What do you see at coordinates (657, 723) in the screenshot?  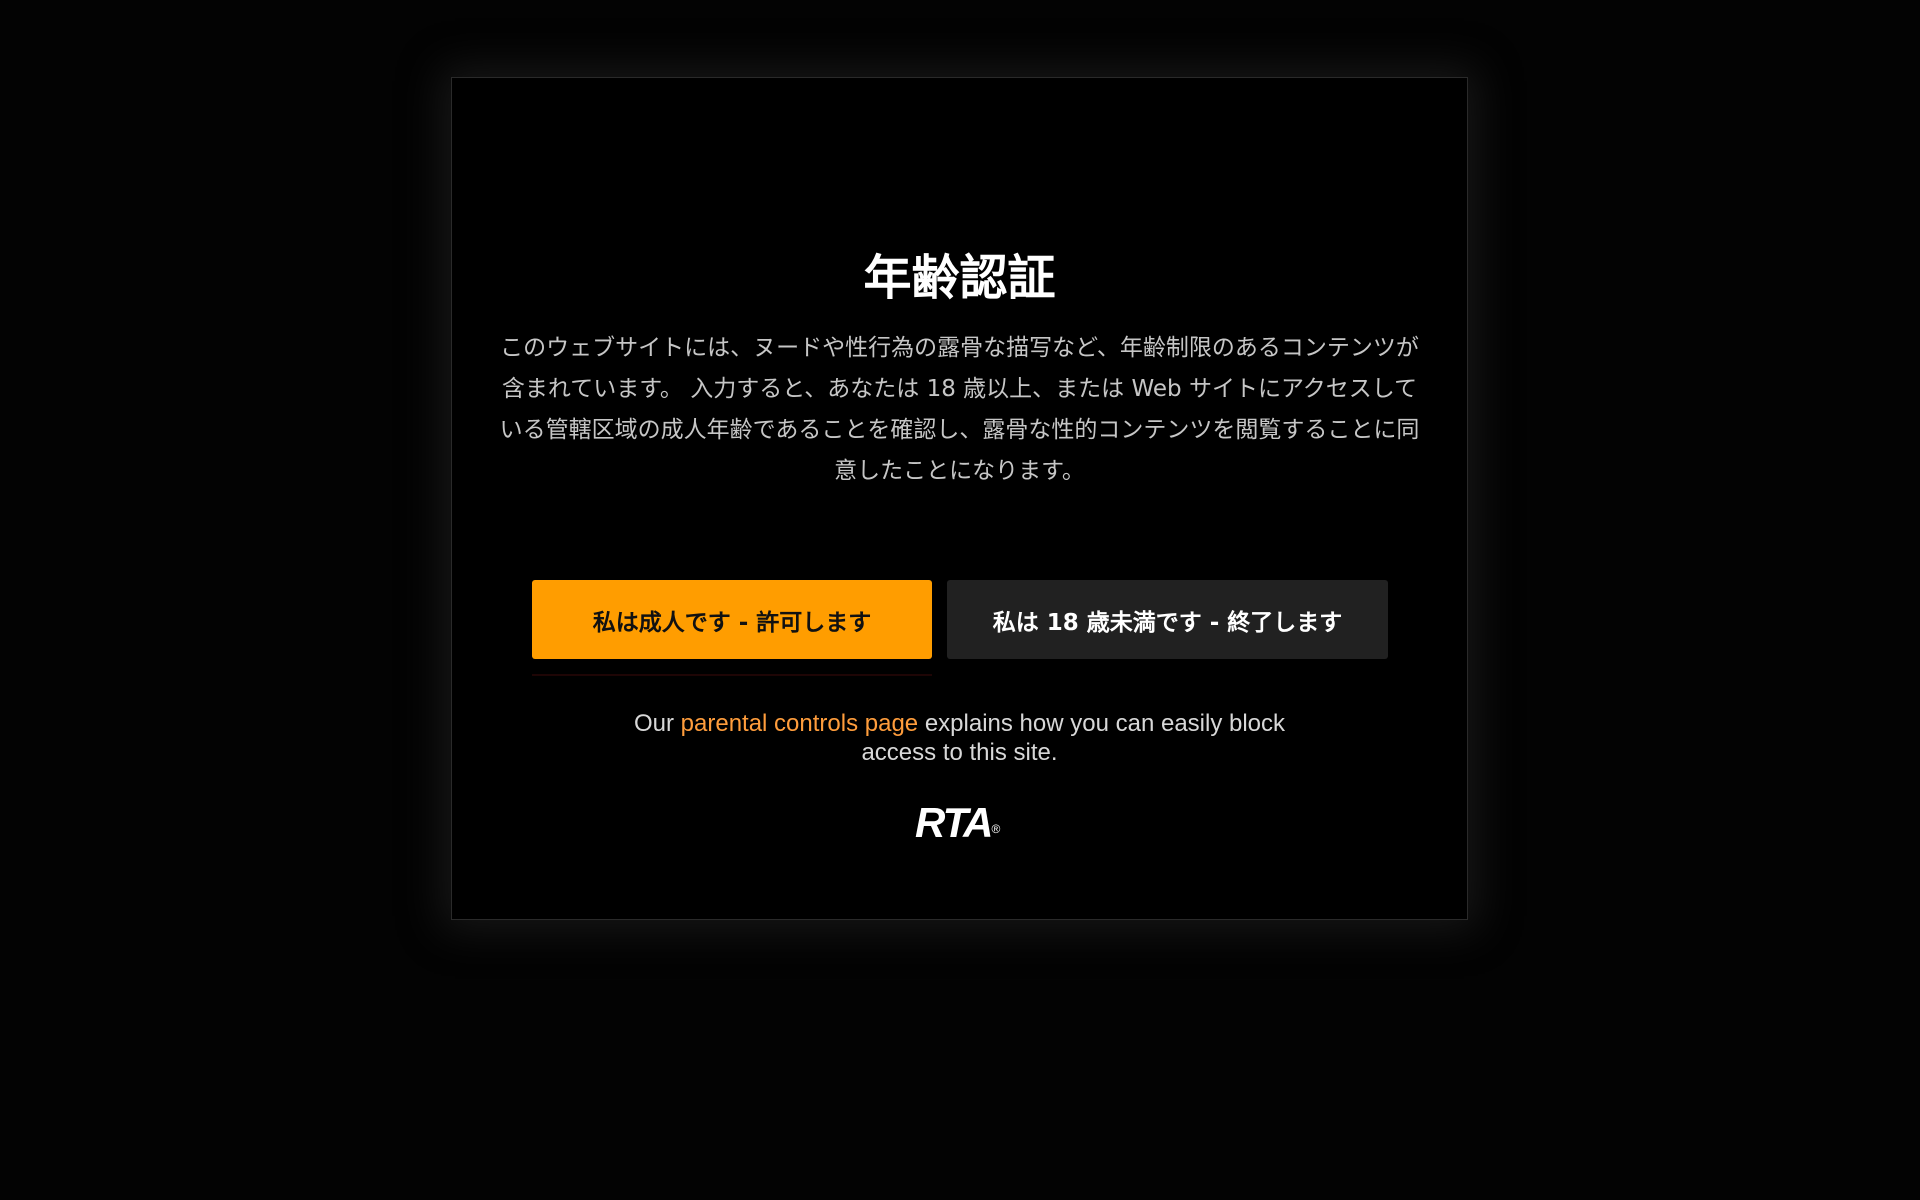 I see `parental-prefix: Our` at bounding box center [657, 723].